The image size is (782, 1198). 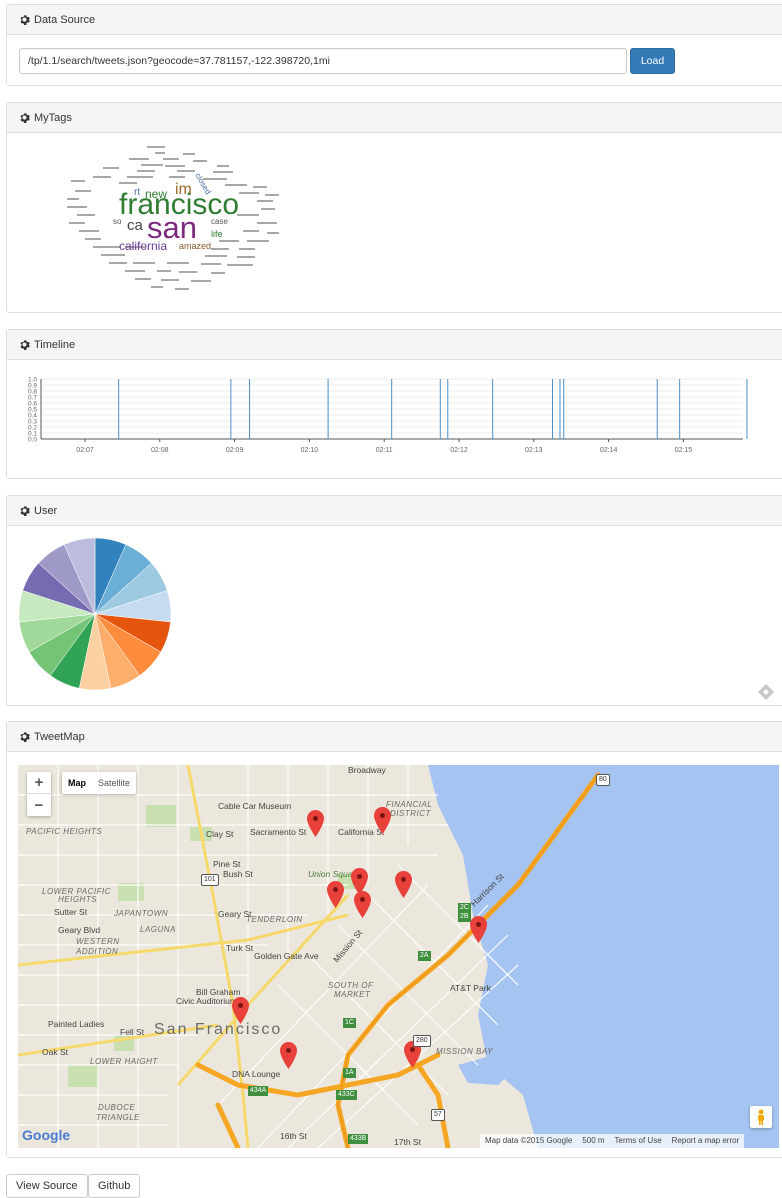 What do you see at coordinates (761, 1117) in the screenshot?
I see `pegman-icon` at bounding box center [761, 1117].